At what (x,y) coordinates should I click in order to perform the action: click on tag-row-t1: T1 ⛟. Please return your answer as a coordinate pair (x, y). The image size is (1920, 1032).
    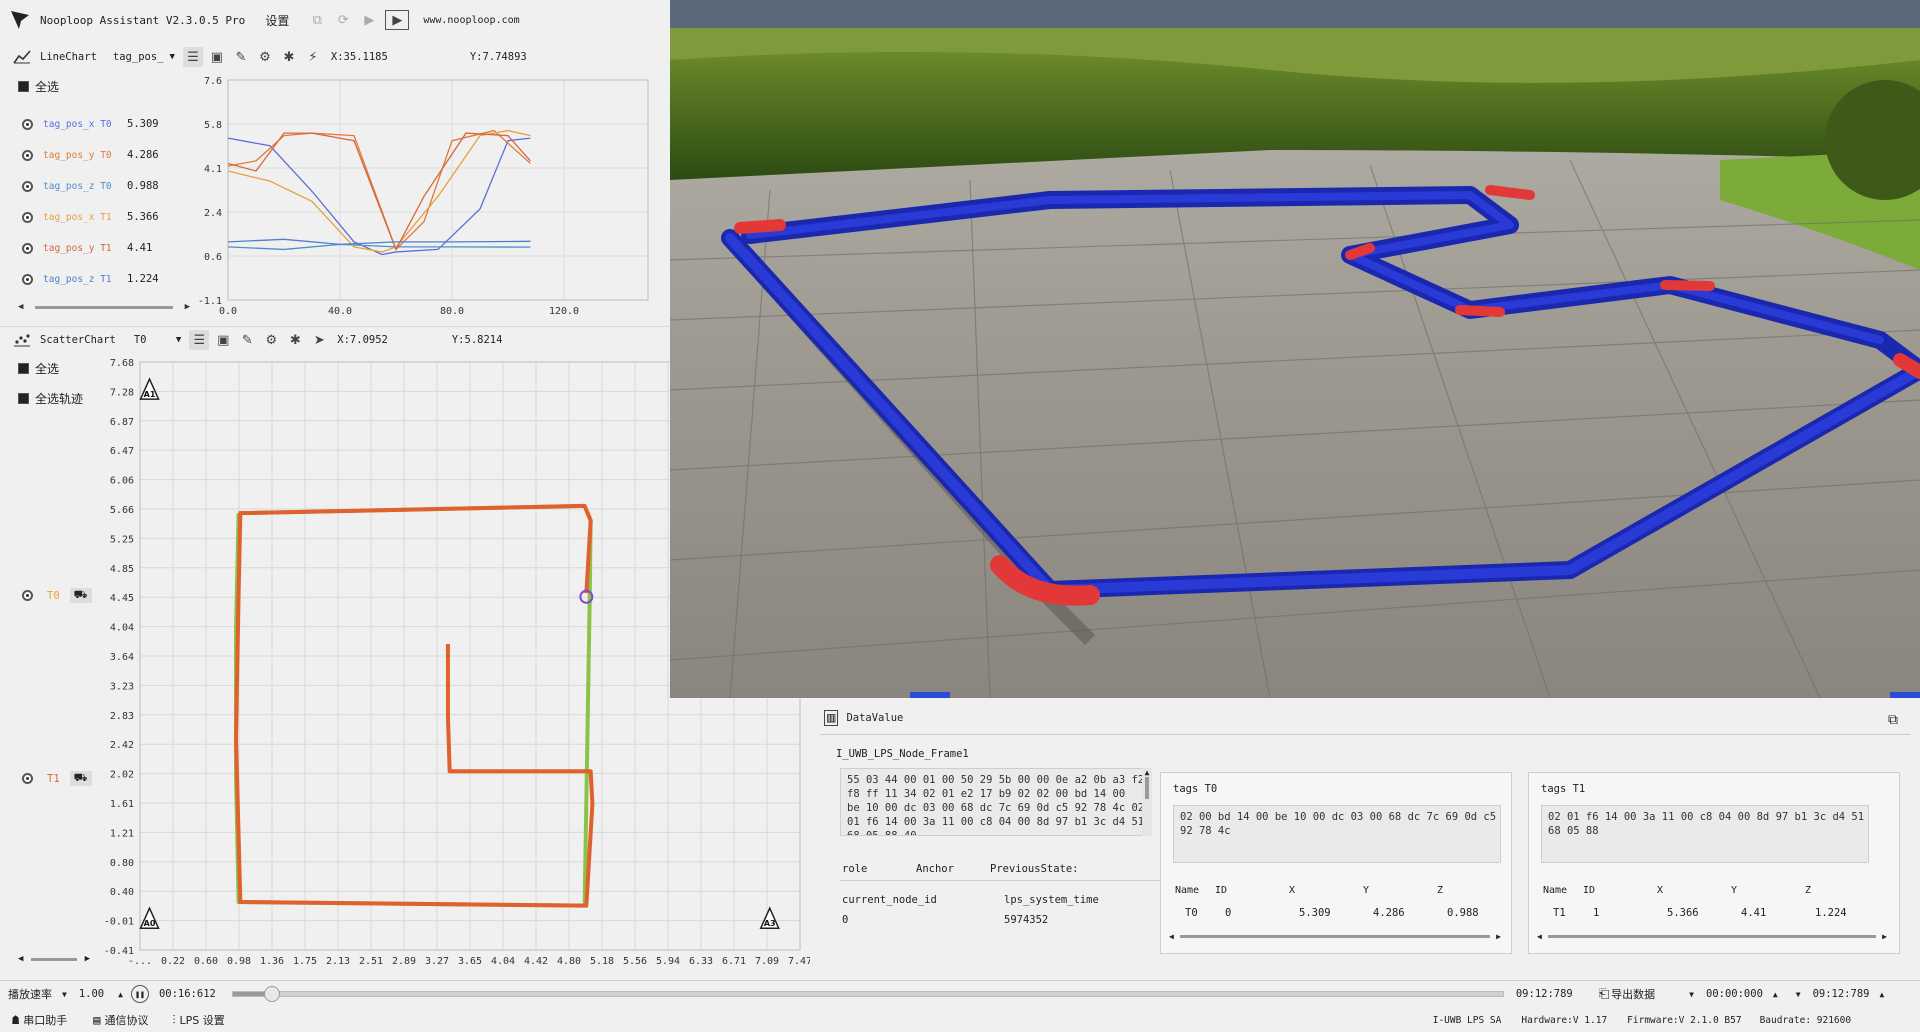
    Looking at the image, I should click on (57, 778).